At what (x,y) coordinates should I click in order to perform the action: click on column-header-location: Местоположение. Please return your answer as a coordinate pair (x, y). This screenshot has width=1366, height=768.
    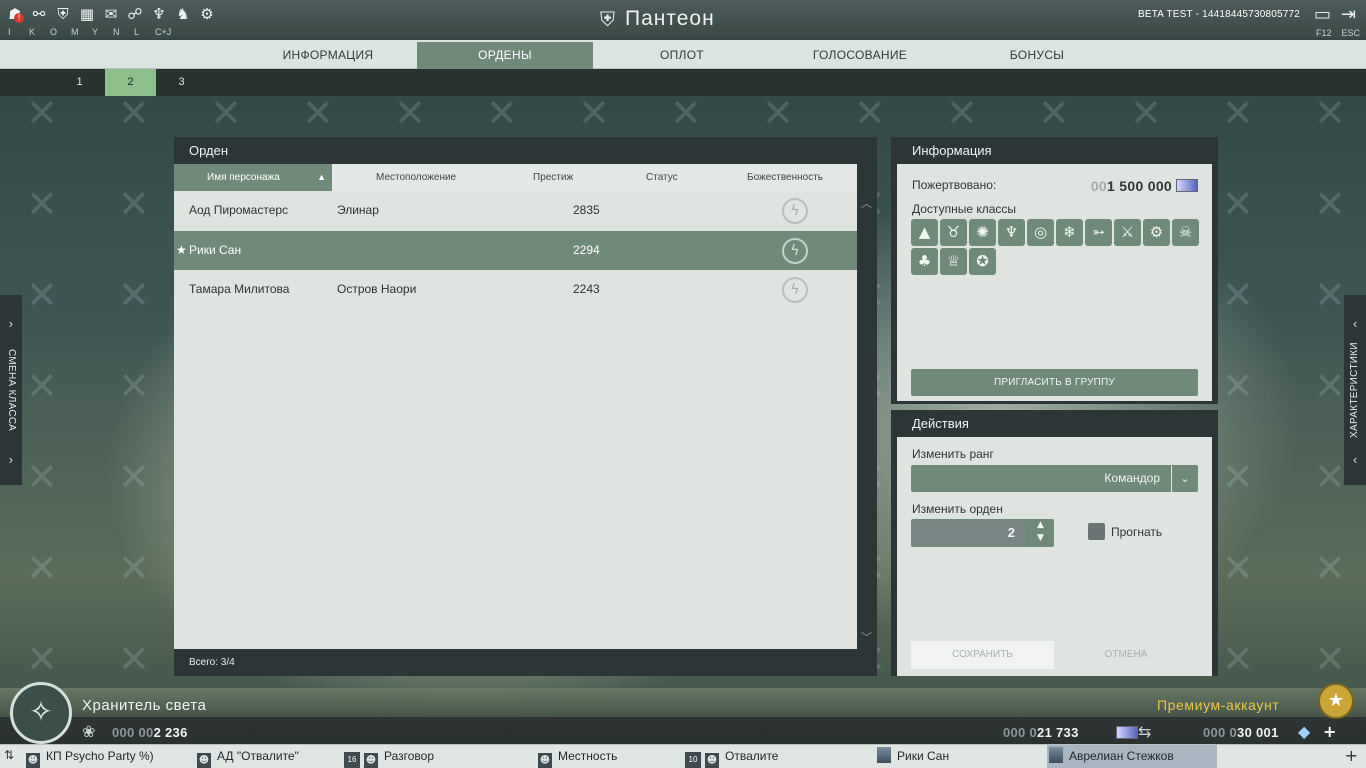
    Looking at the image, I should click on (416, 177).